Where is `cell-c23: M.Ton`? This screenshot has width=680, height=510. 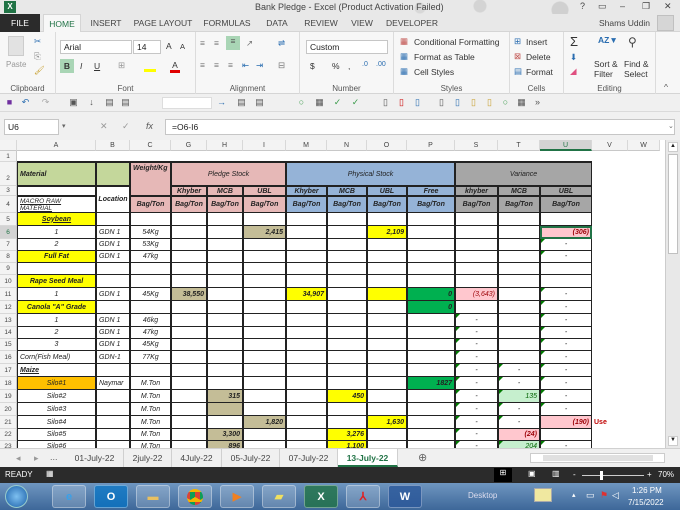 cell-c23: M.Ton is located at coordinates (150, 444).